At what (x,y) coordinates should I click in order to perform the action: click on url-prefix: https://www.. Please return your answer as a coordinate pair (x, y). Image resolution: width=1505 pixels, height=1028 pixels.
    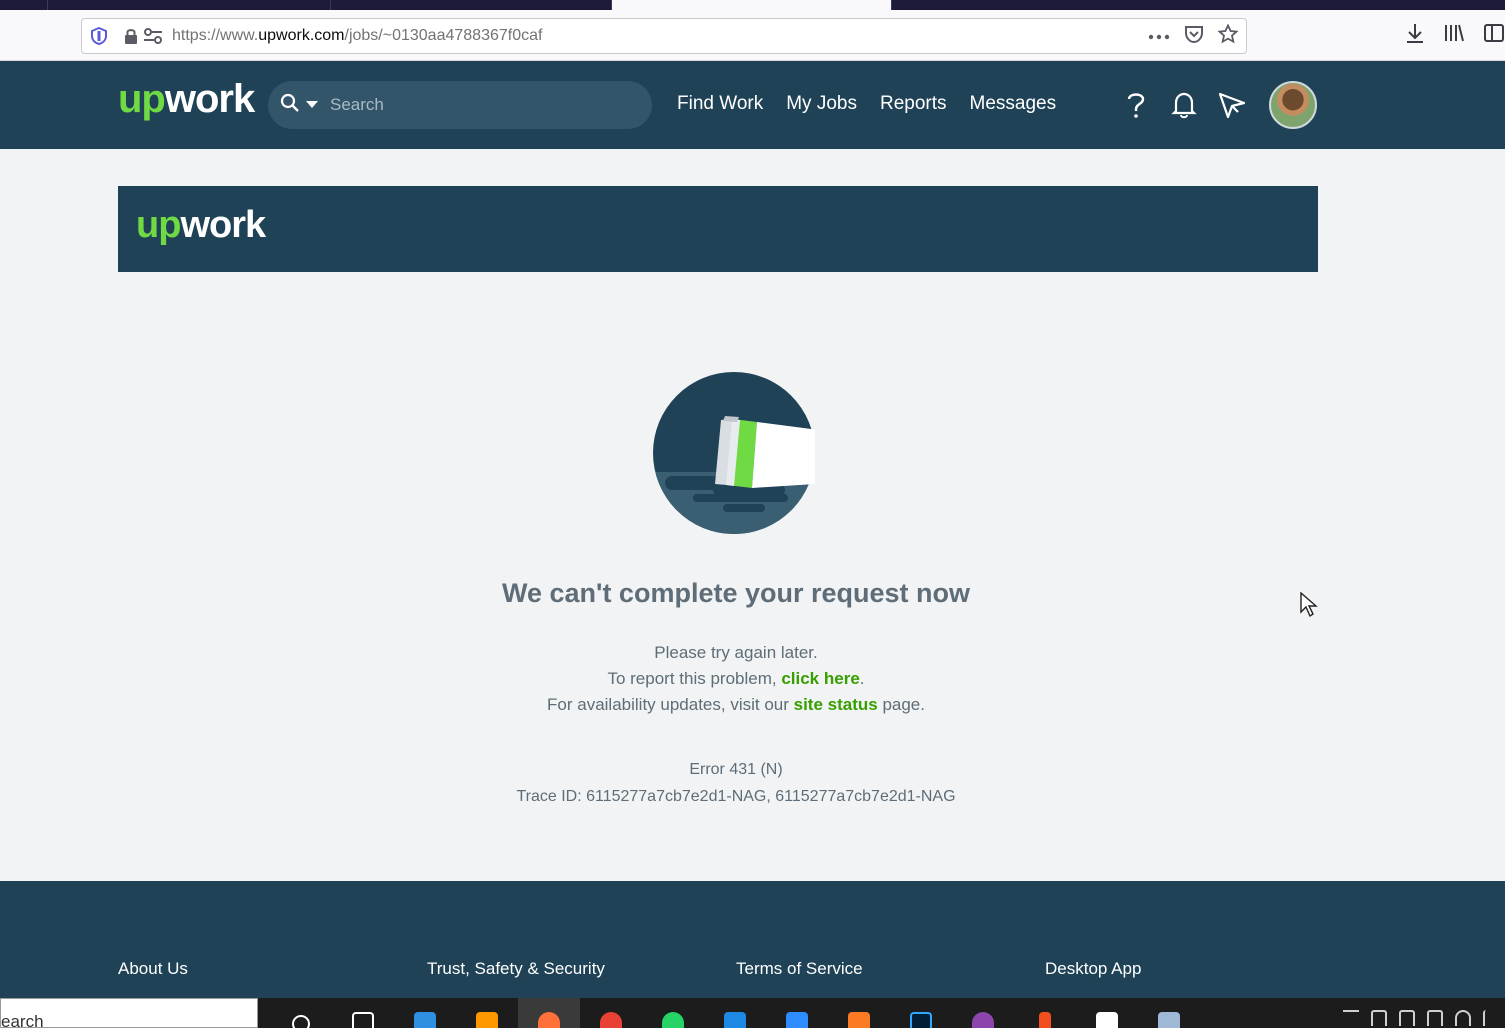
    Looking at the image, I should click on (215, 35).